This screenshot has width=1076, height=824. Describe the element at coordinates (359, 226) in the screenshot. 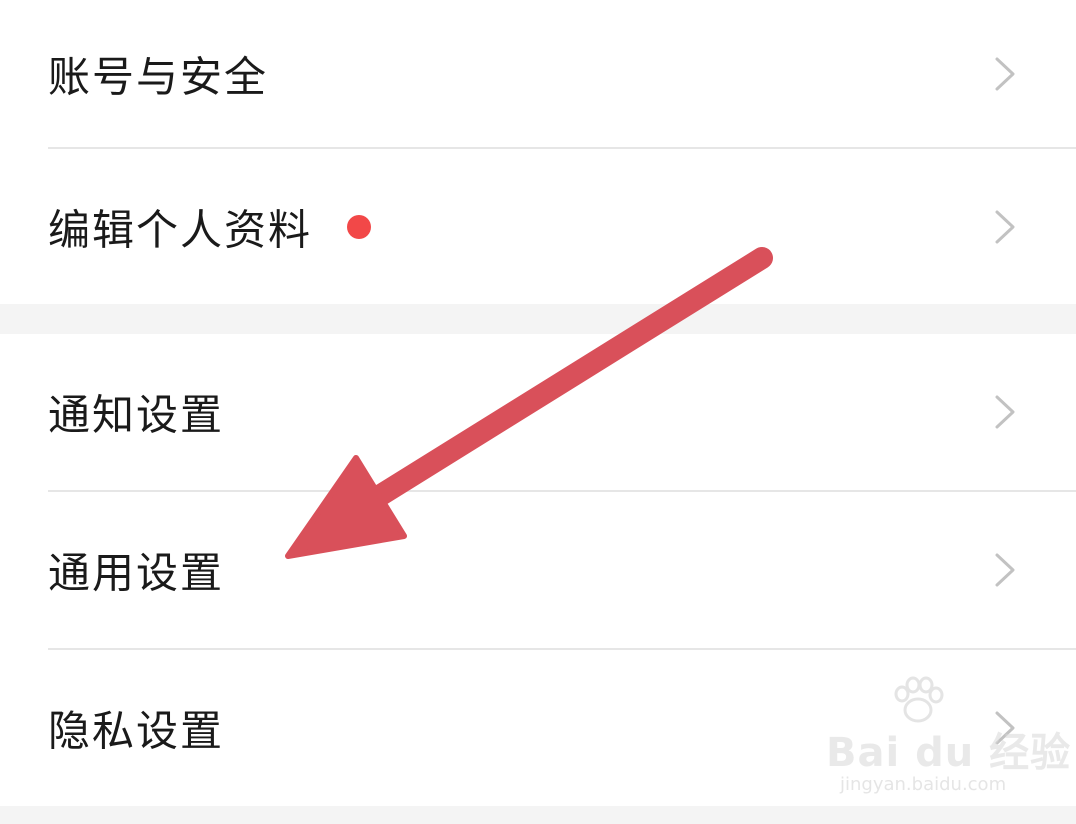

I see `red-dot-badge` at that location.